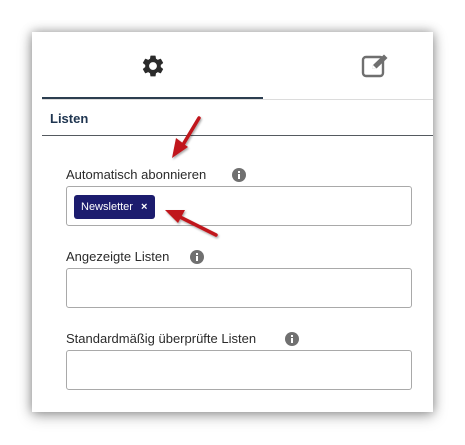  What do you see at coordinates (144, 207) in the screenshot?
I see `tag-remove-button: ×` at bounding box center [144, 207].